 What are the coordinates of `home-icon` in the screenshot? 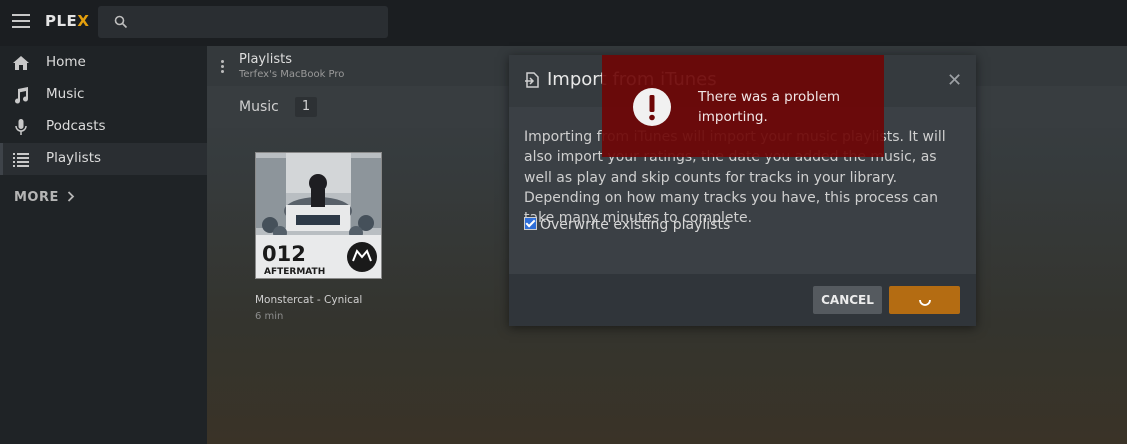 It's located at (21, 63).